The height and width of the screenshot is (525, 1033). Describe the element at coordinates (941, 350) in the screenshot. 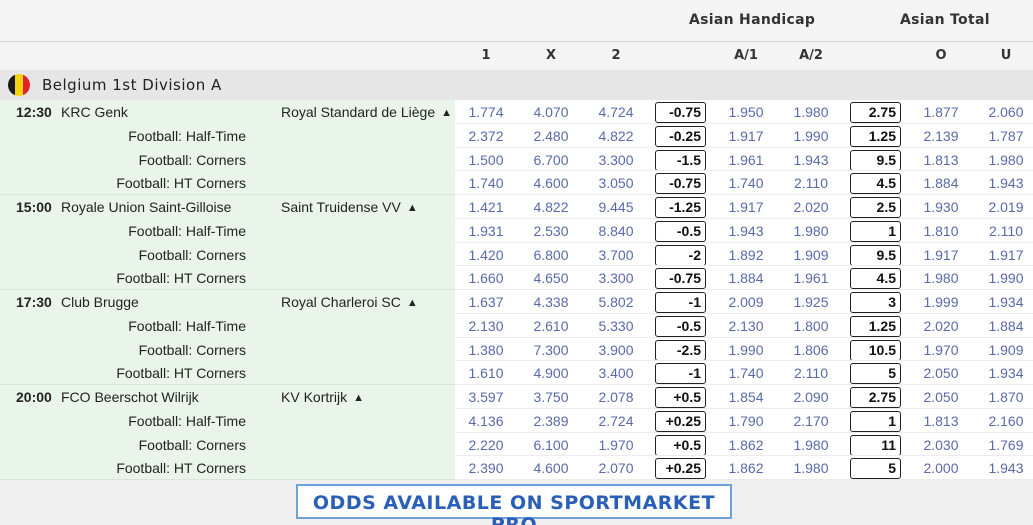

I see `odds-over: 1.970` at that location.